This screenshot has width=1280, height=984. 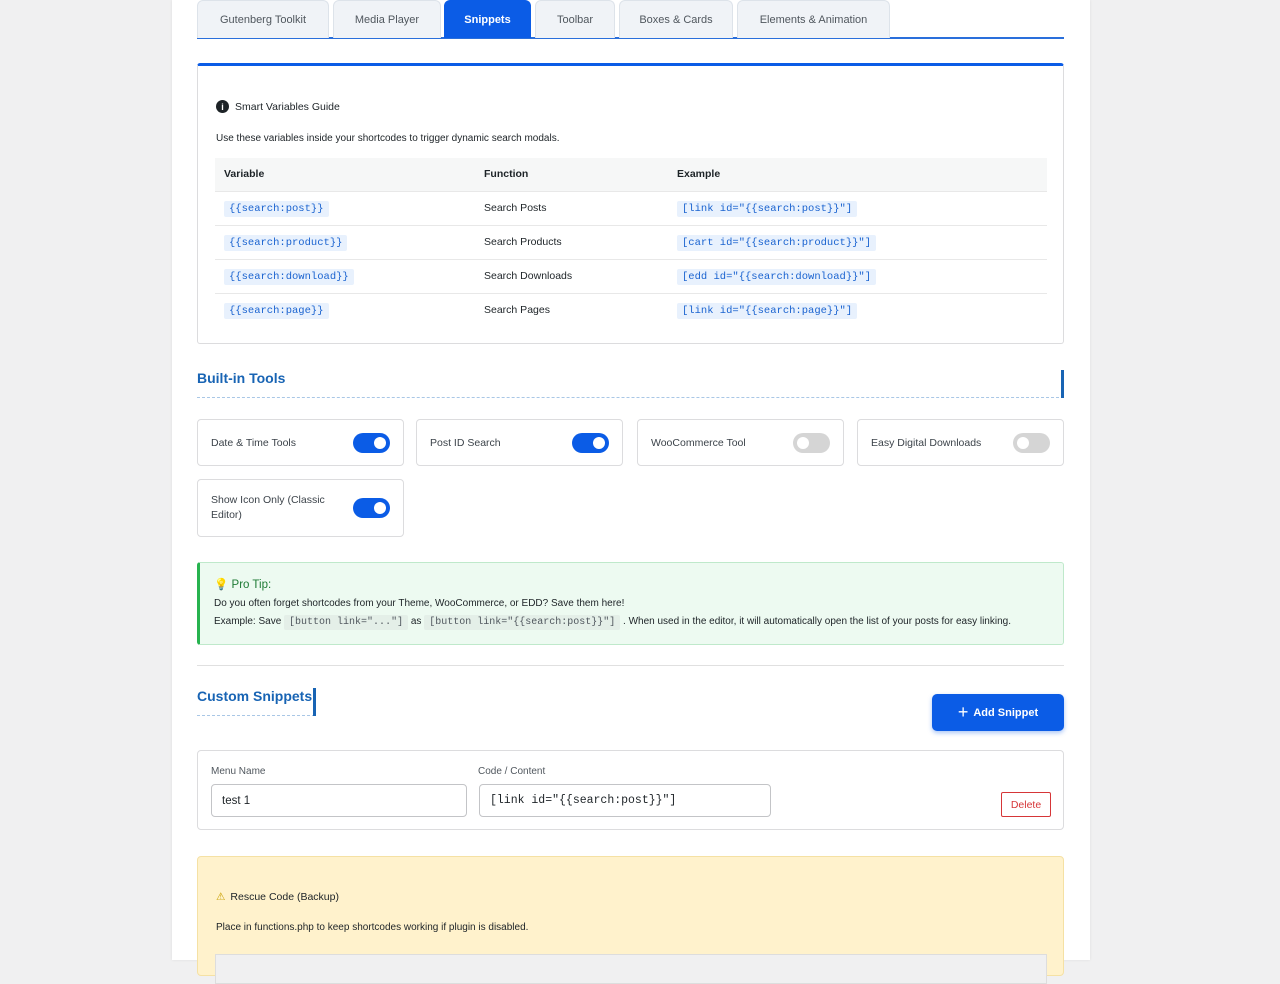 I want to click on tab-media-player: Media Player, so click(x=387, y=19).